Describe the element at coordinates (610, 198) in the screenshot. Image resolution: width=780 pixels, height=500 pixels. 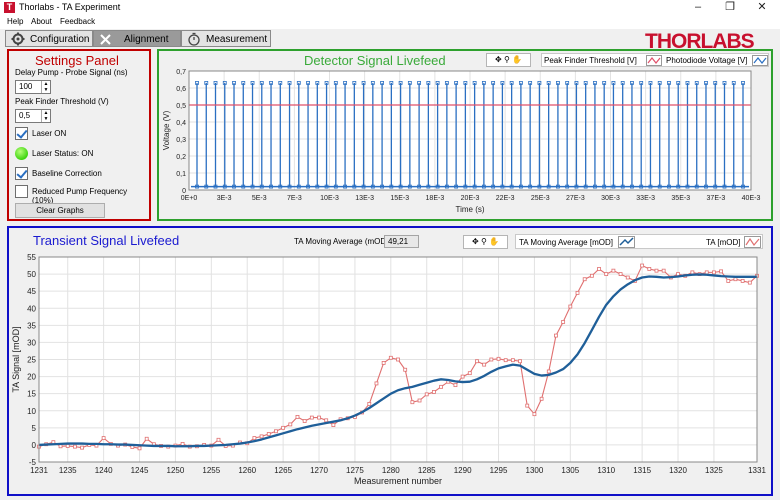
I see `detector-x-tick-label: 30E-3` at that location.